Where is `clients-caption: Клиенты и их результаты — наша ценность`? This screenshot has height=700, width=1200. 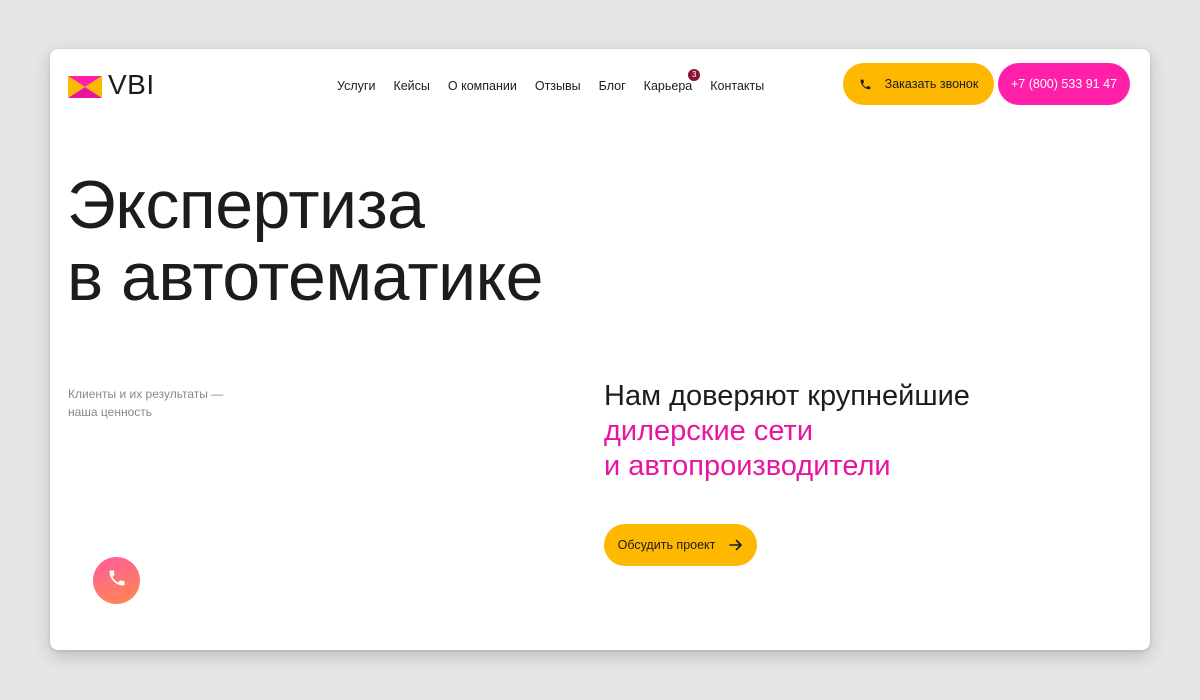 clients-caption: Клиенты и их результаты — наша ценность is located at coordinates (145, 403).